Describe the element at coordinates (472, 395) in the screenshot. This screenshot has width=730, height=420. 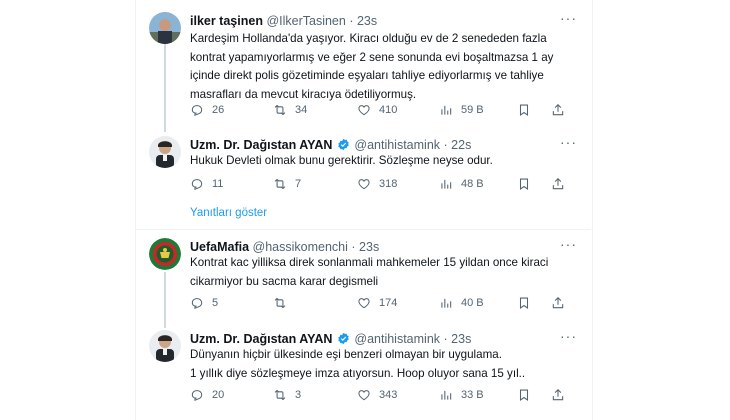
I see `view-count: 33 B` at that location.